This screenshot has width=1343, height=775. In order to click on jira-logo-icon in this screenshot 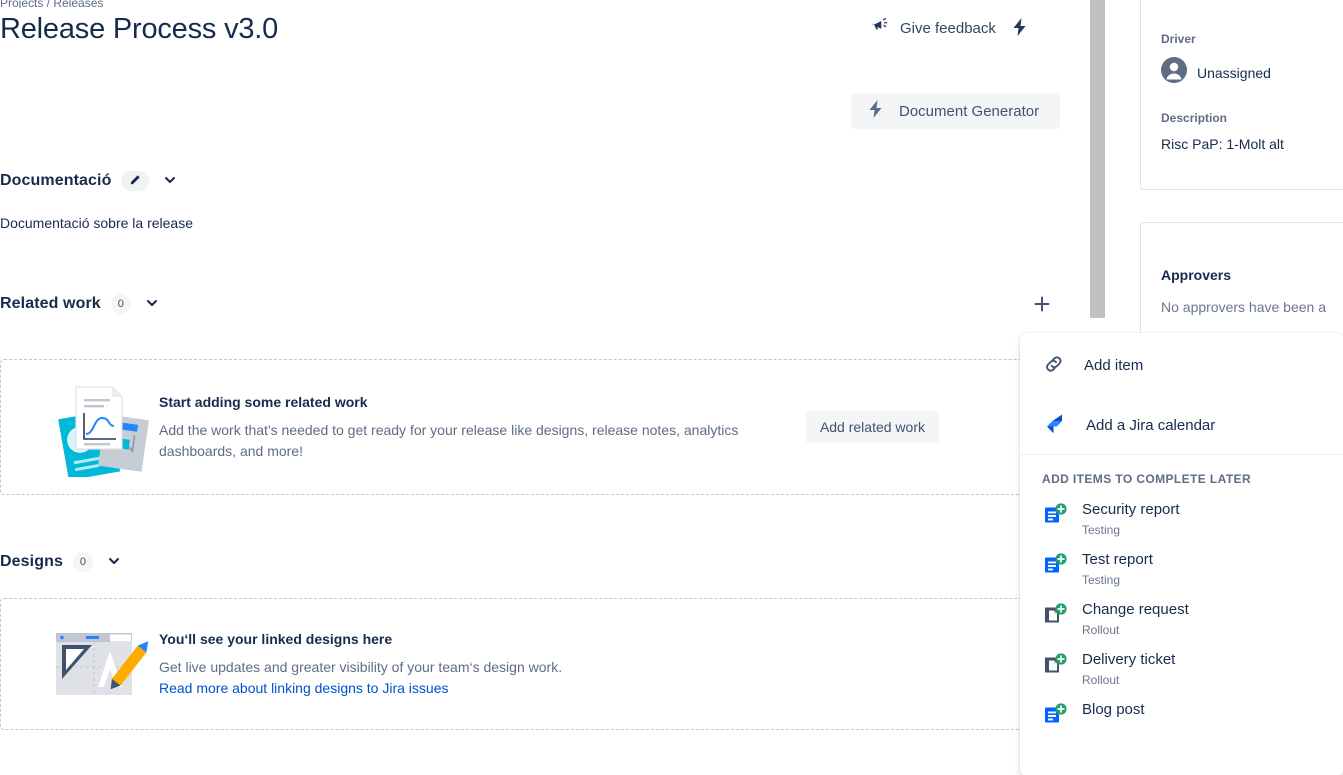, I will do `click(1055, 425)`.